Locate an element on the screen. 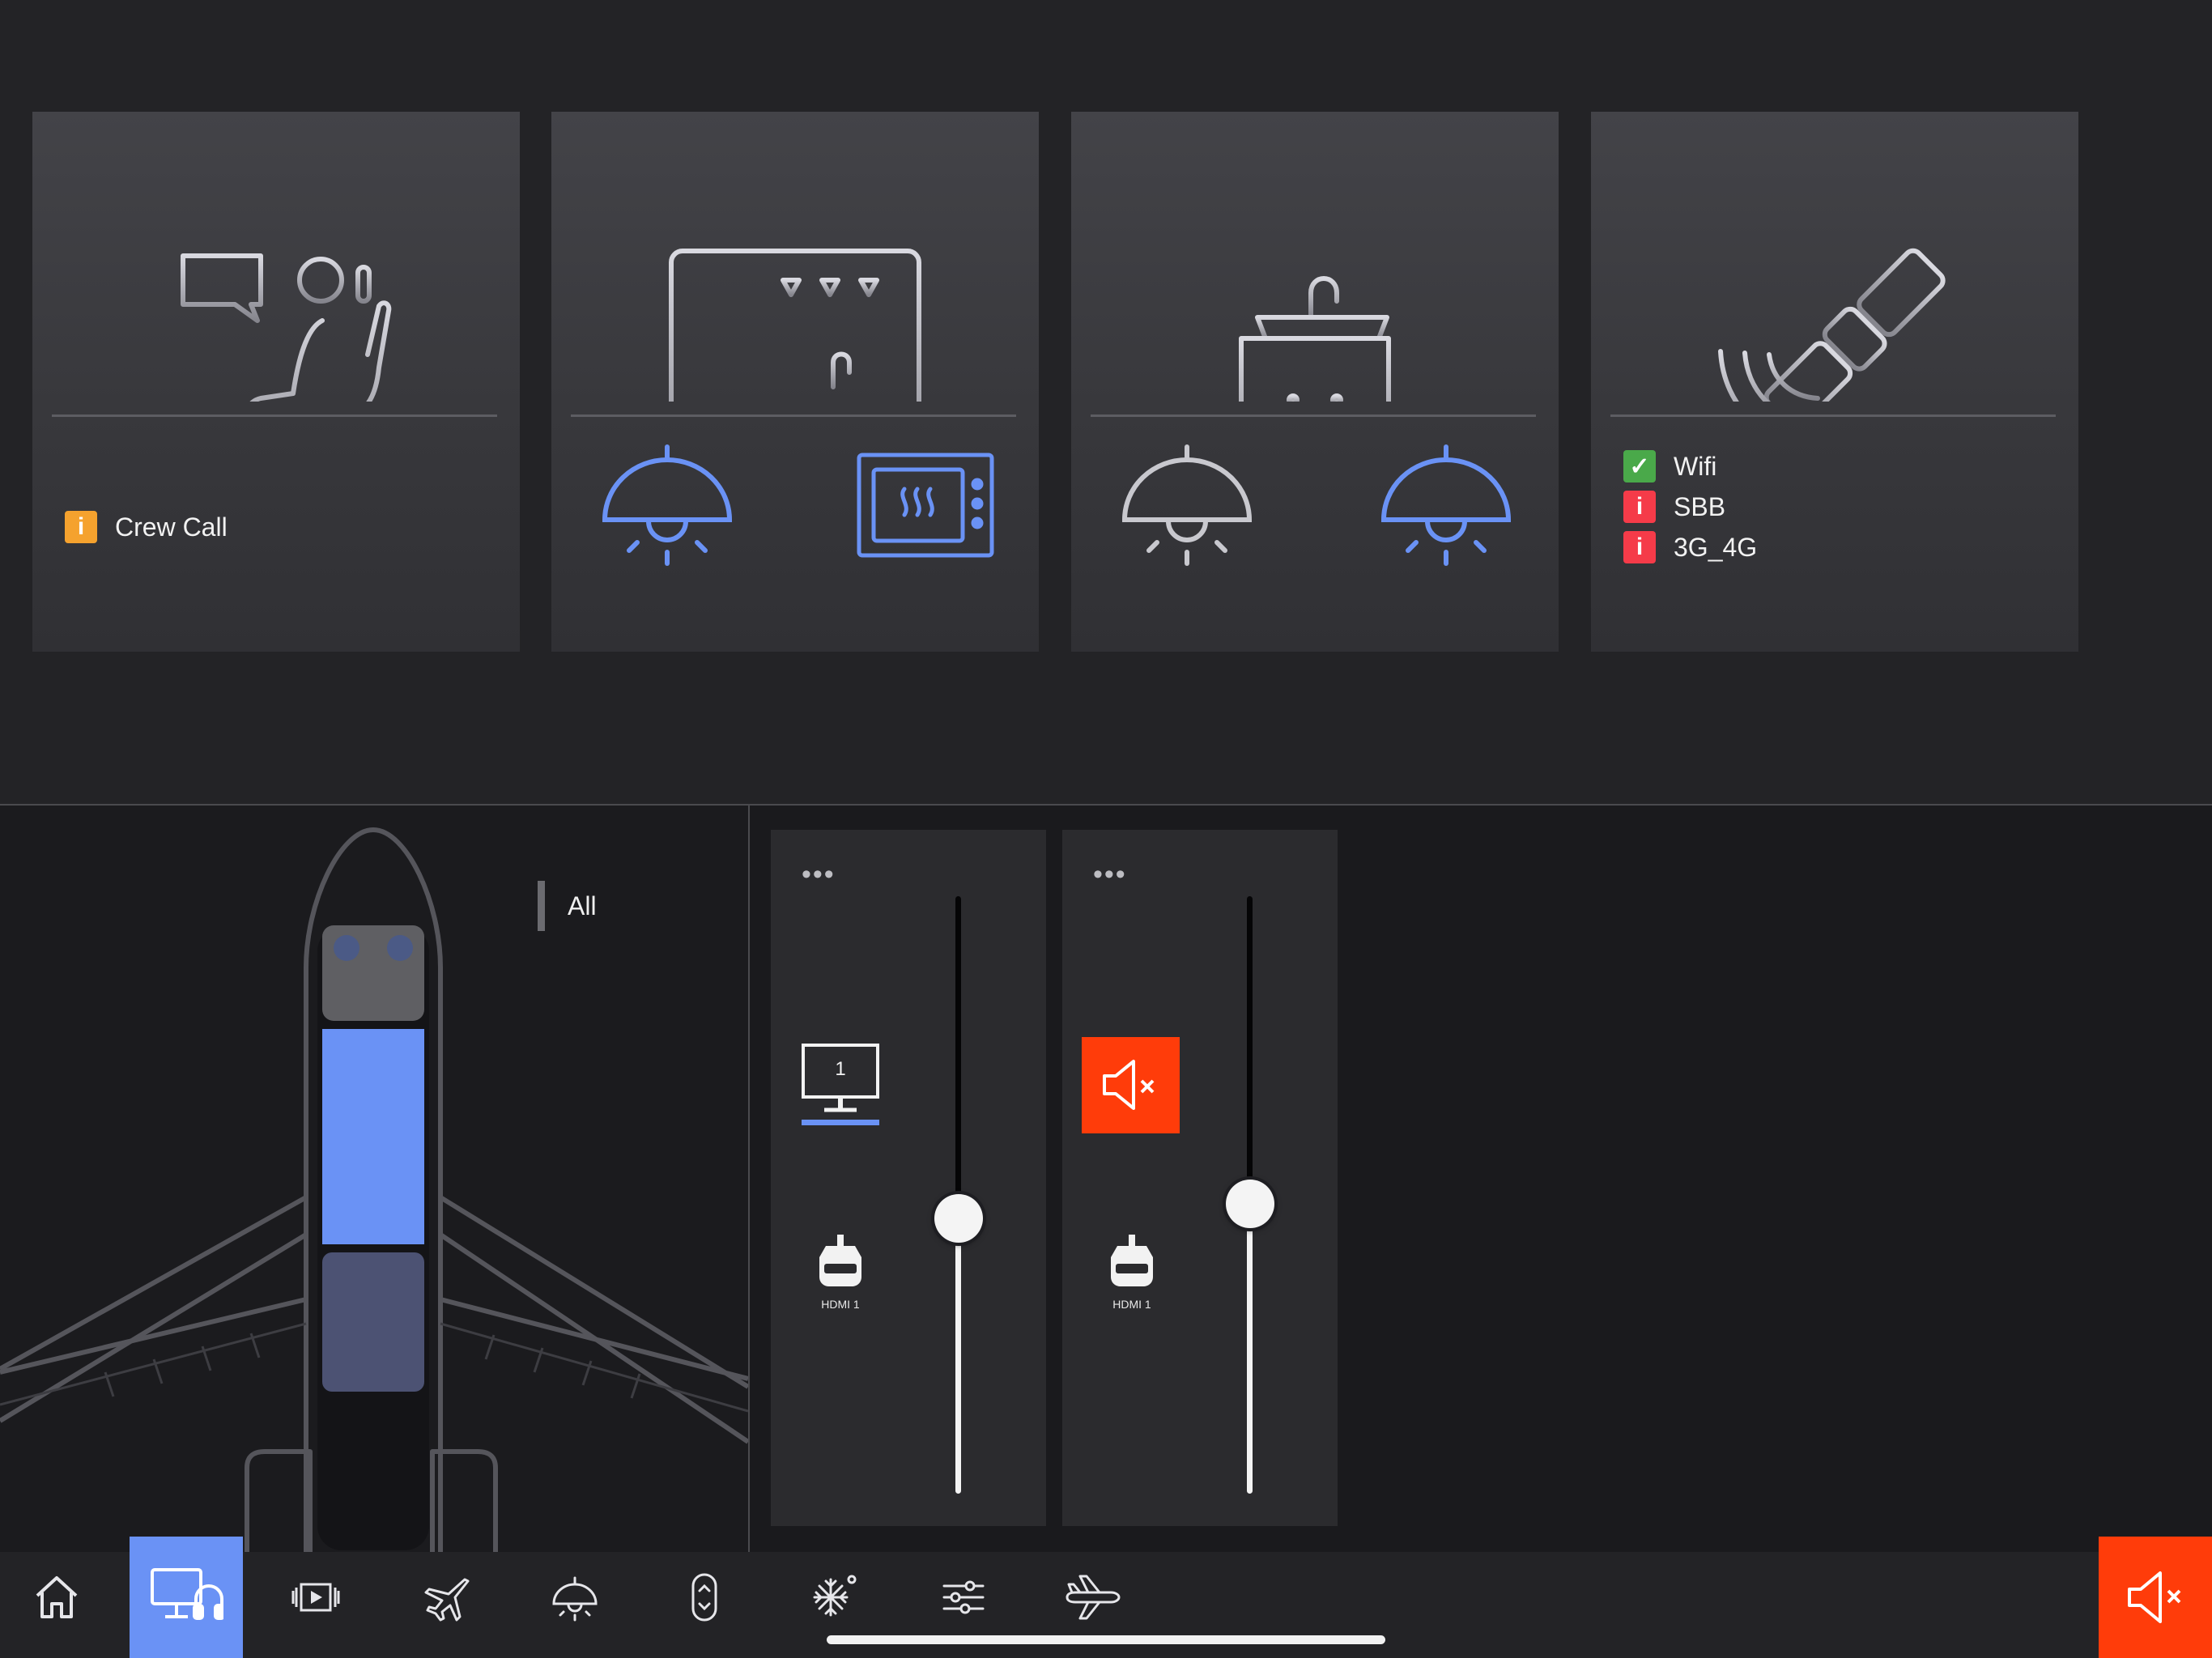 The image size is (2212, 1658). crew-call-status: i Crew Call is located at coordinates (146, 527).